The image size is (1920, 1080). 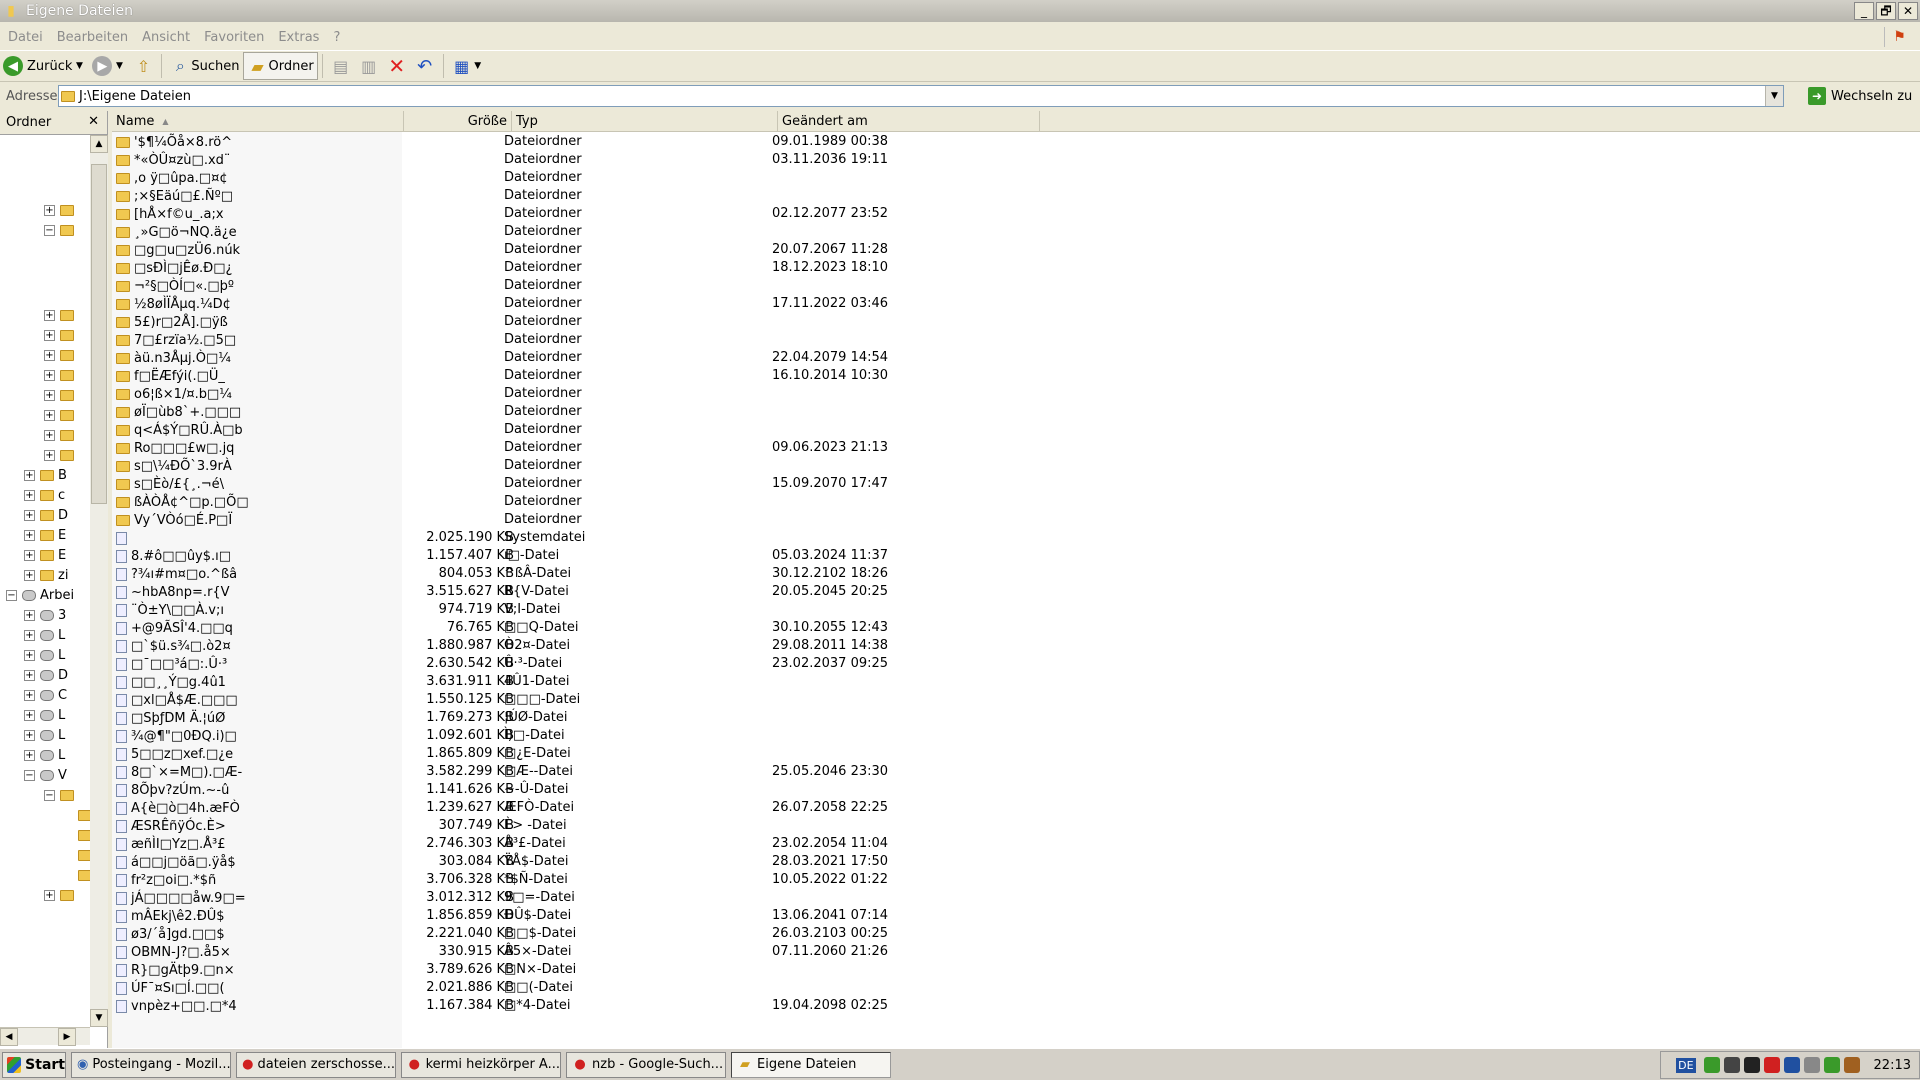 What do you see at coordinates (1016, 322) in the screenshot?
I see `file-row: 5£)r□2Å].□ÿß Dateiordner` at bounding box center [1016, 322].